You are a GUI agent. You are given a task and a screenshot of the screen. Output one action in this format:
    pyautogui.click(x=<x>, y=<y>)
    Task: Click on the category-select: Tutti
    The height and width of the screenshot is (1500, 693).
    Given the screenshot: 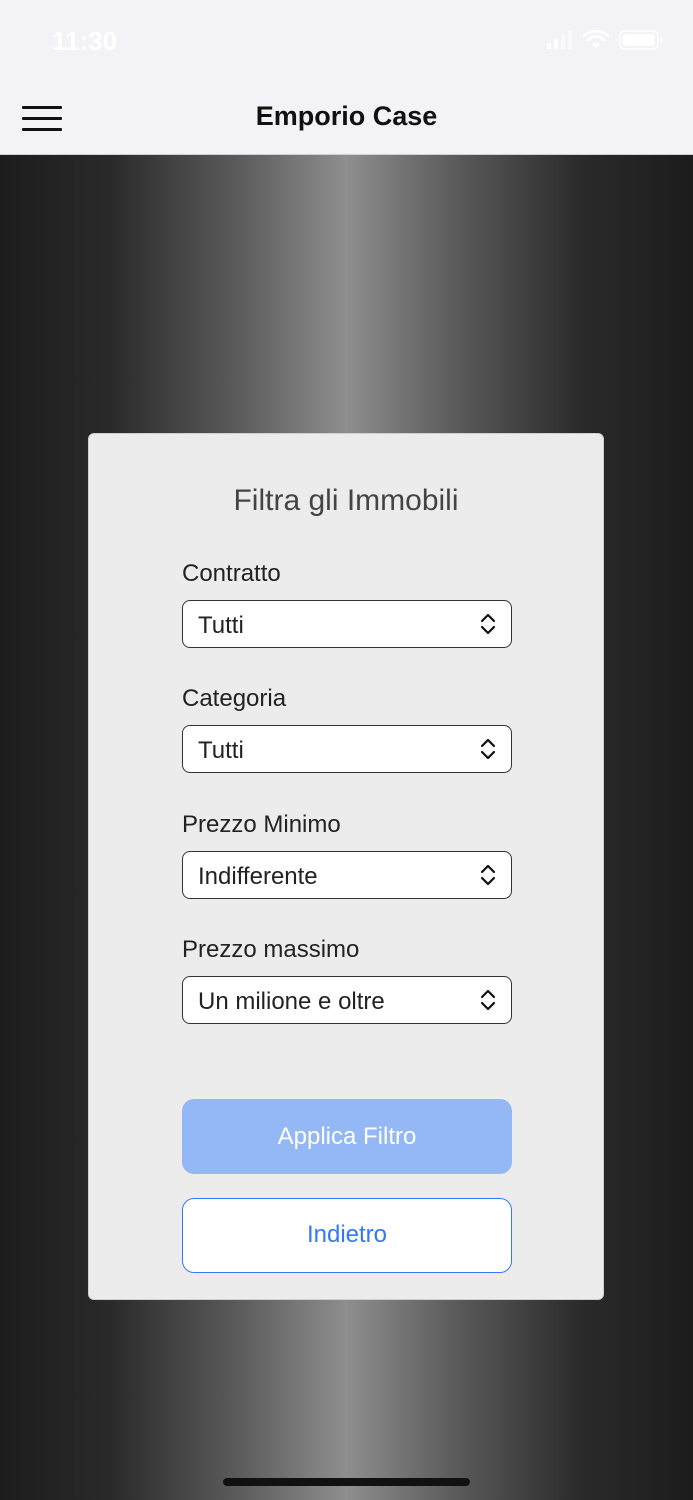 What is the action you would take?
    pyautogui.click(x=347, y=749)
    